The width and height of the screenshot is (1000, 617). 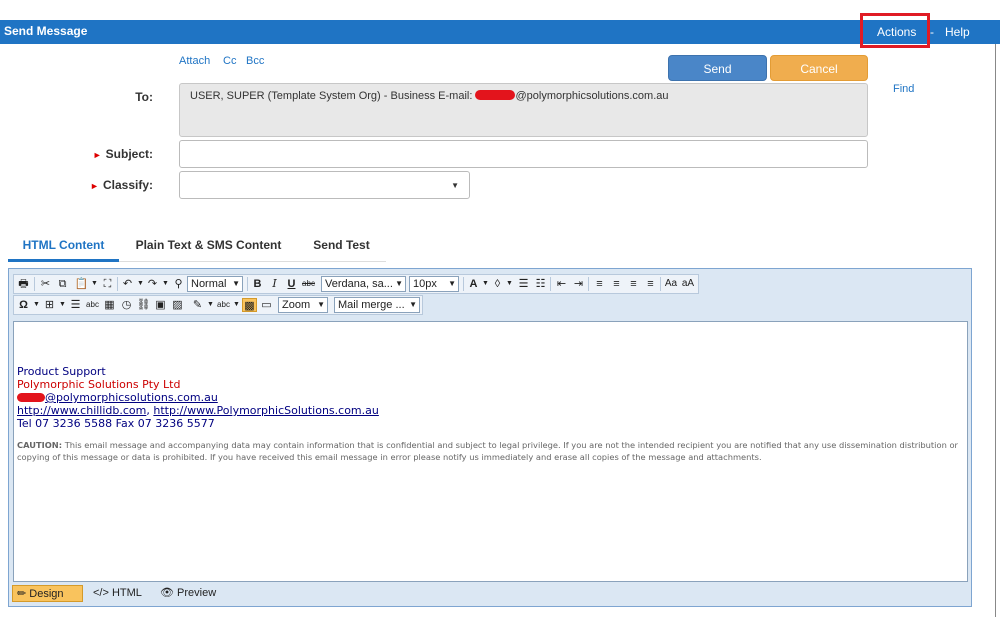 What do you see at coordinates (126, 305) in the screenshot?
I see `insert-time-icon: ◷` at bounding box center [126, 305].